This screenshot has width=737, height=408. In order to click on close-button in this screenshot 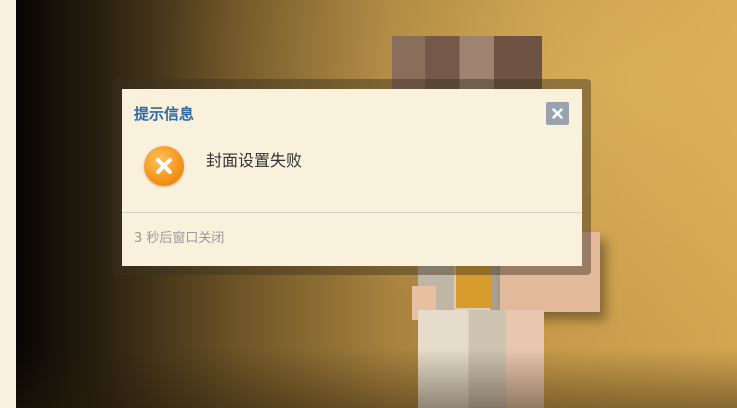, I will do `click(557, 113)`.